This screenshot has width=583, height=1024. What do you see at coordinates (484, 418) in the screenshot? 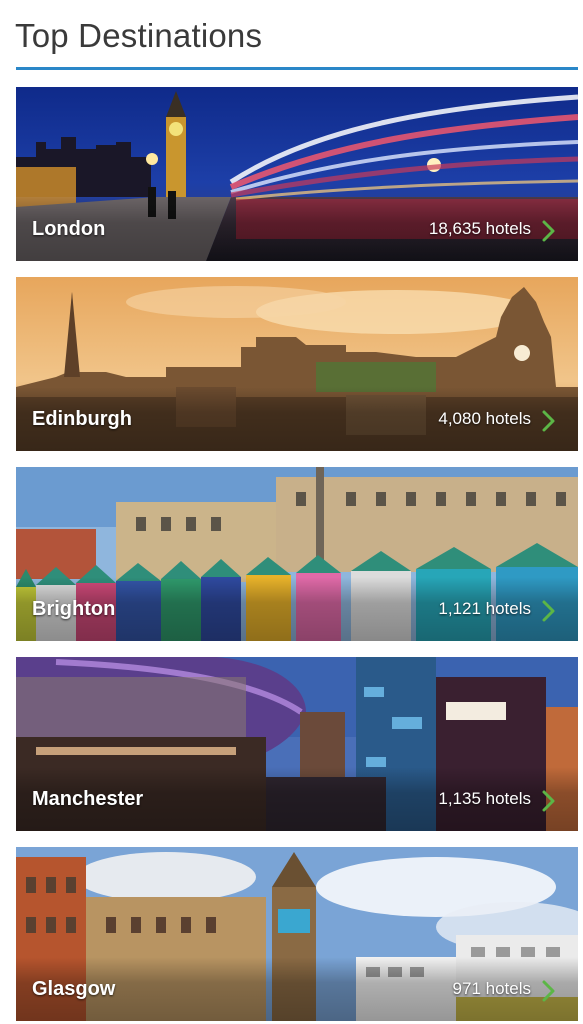
I see `hotel-count: 4,080 hotels` at bounding box center [484, 418].